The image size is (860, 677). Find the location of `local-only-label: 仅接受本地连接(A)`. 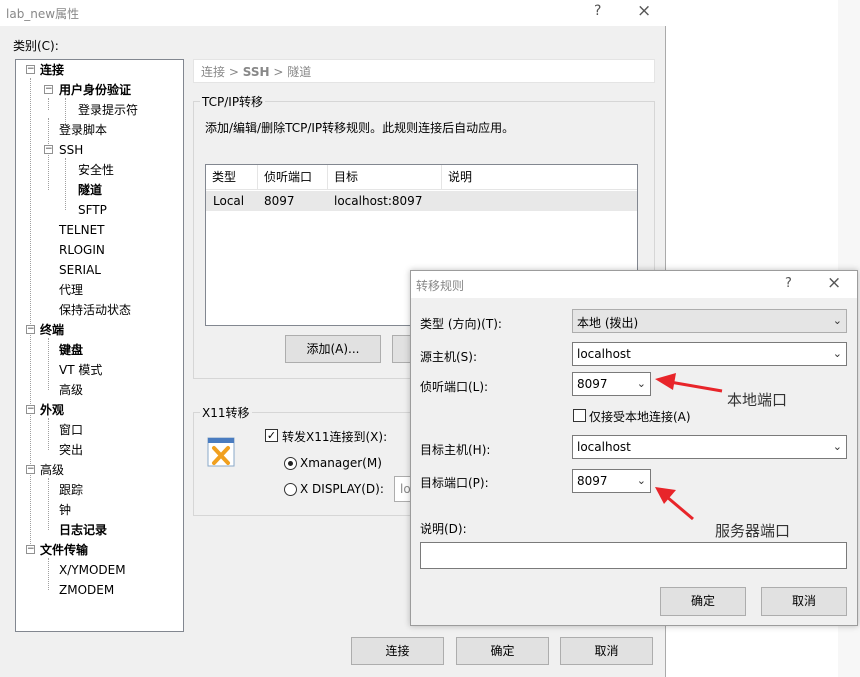

local-only-label: 仅接受本地连接(A) is located at coordinates (640, 417).